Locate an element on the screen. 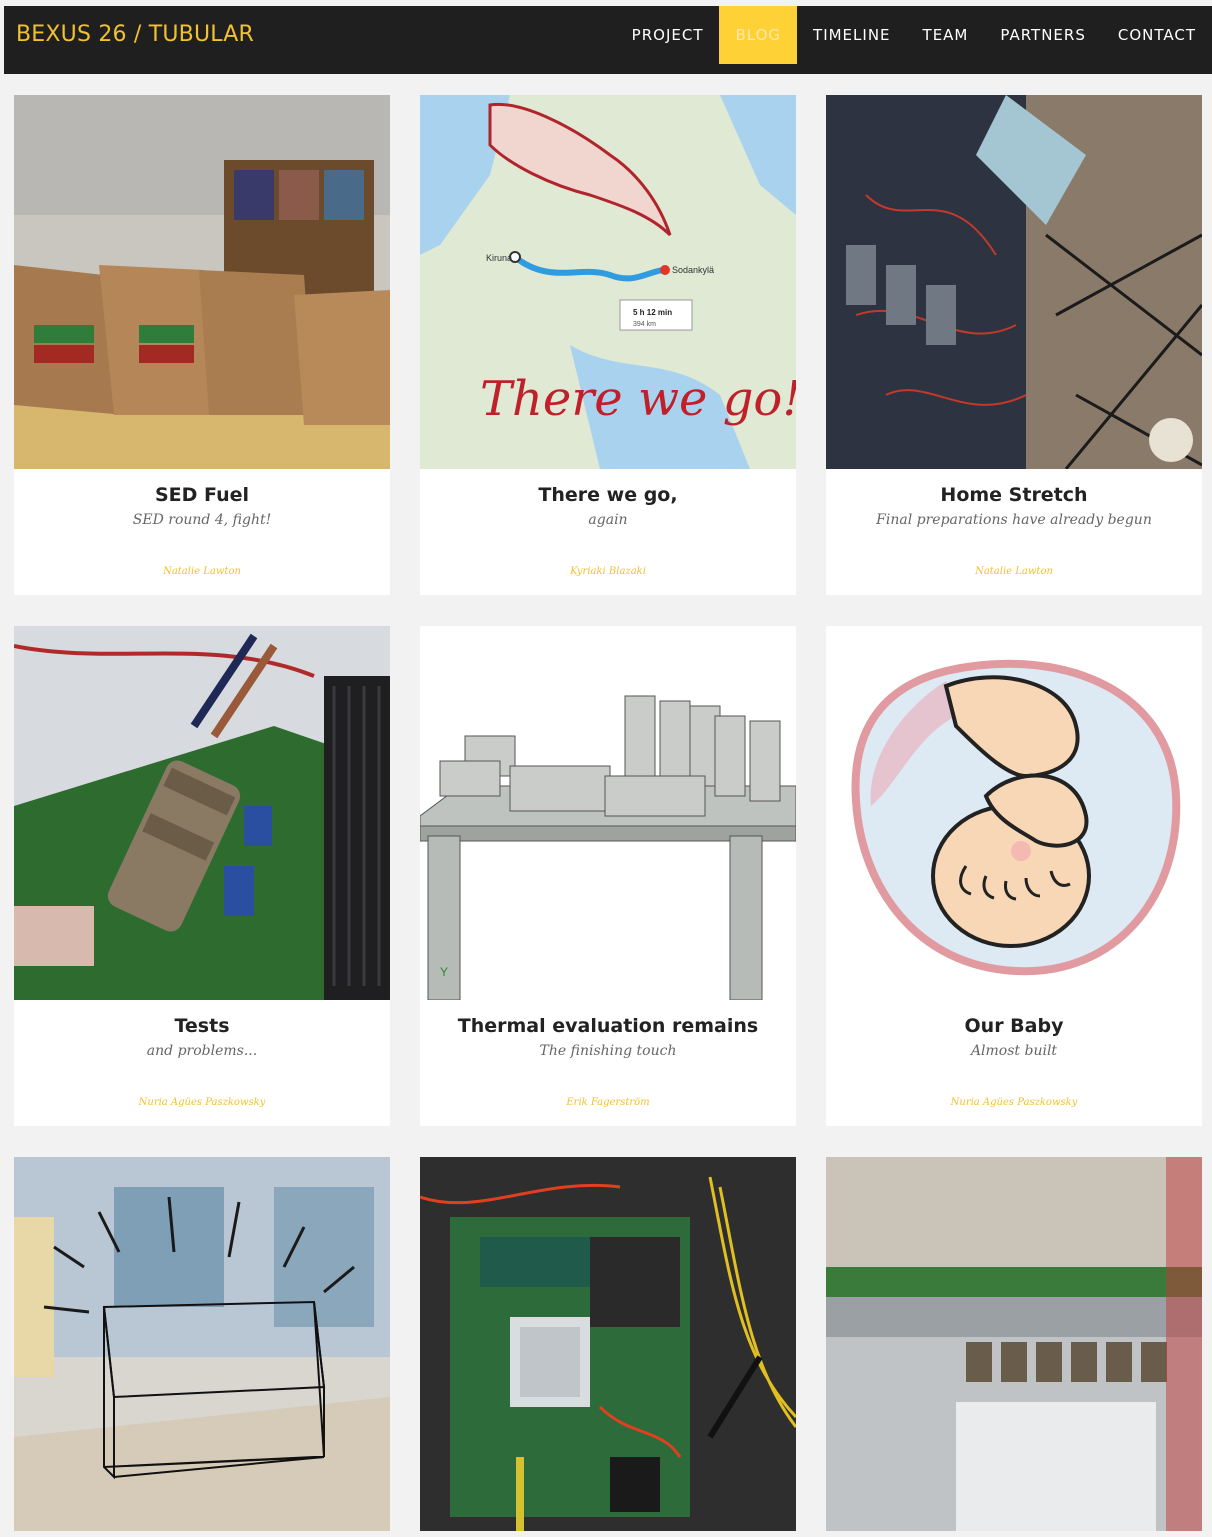  post-title: Our Baby is located at coordinates (1014, 1026).